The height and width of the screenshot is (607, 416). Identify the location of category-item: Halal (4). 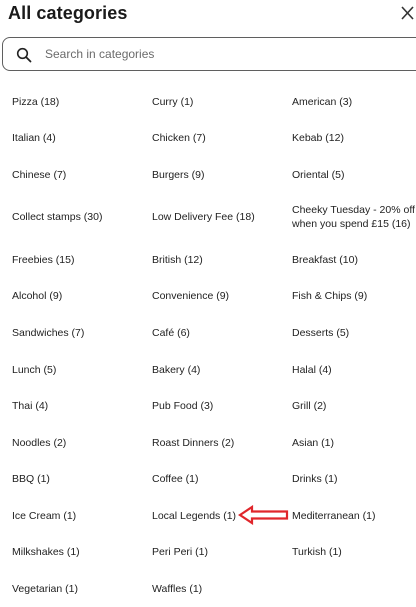
(354, 370).